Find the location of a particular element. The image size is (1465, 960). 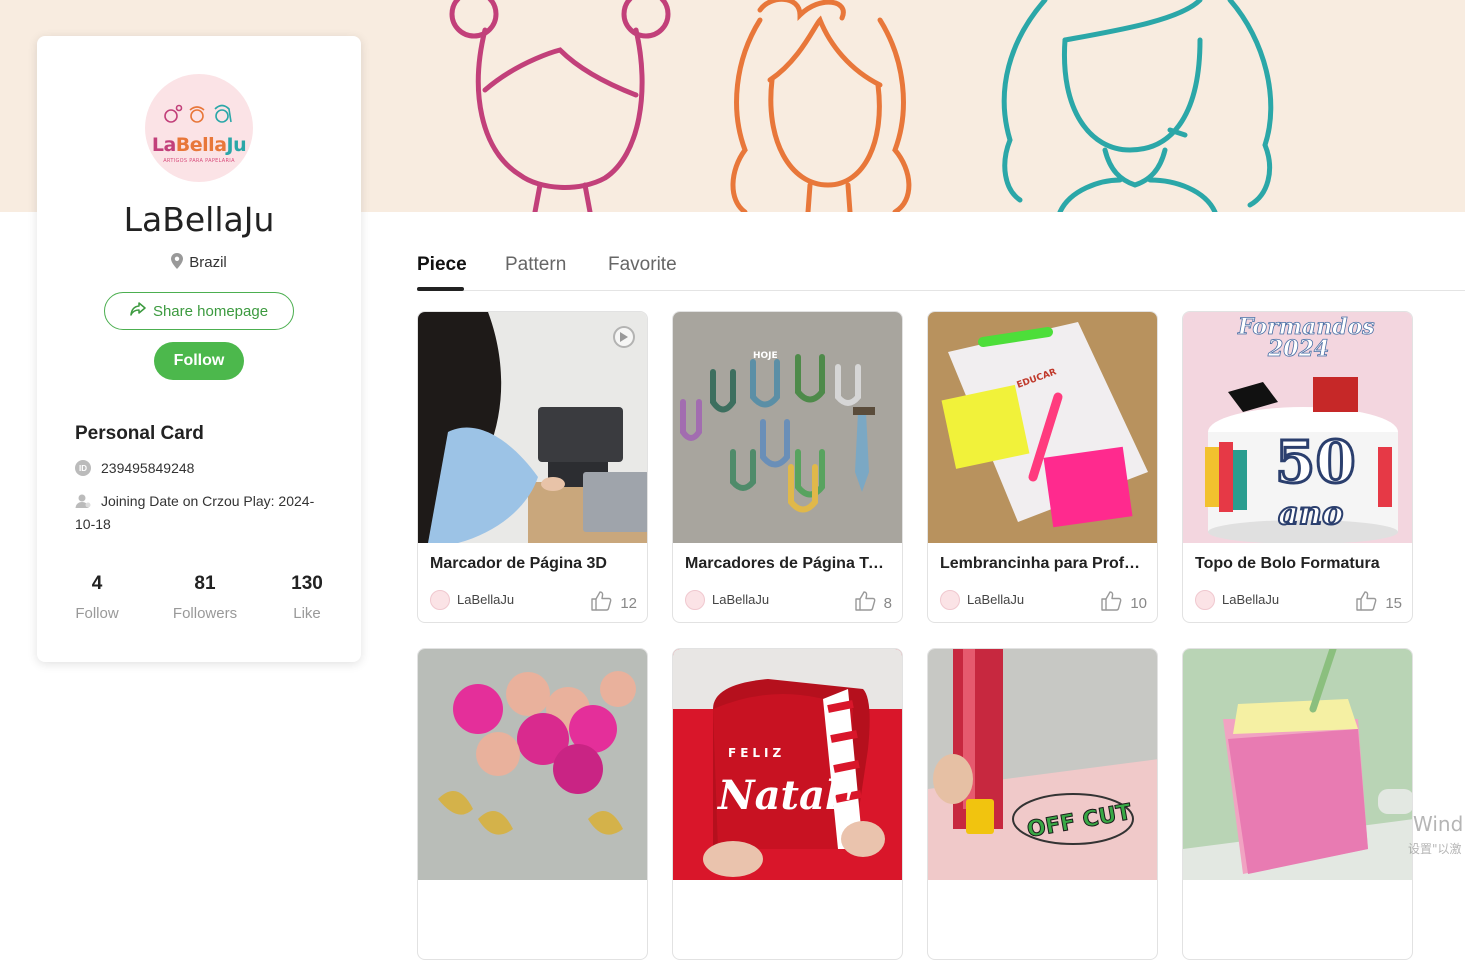

avatar-faces-icon is located at coordinates (198, 113).